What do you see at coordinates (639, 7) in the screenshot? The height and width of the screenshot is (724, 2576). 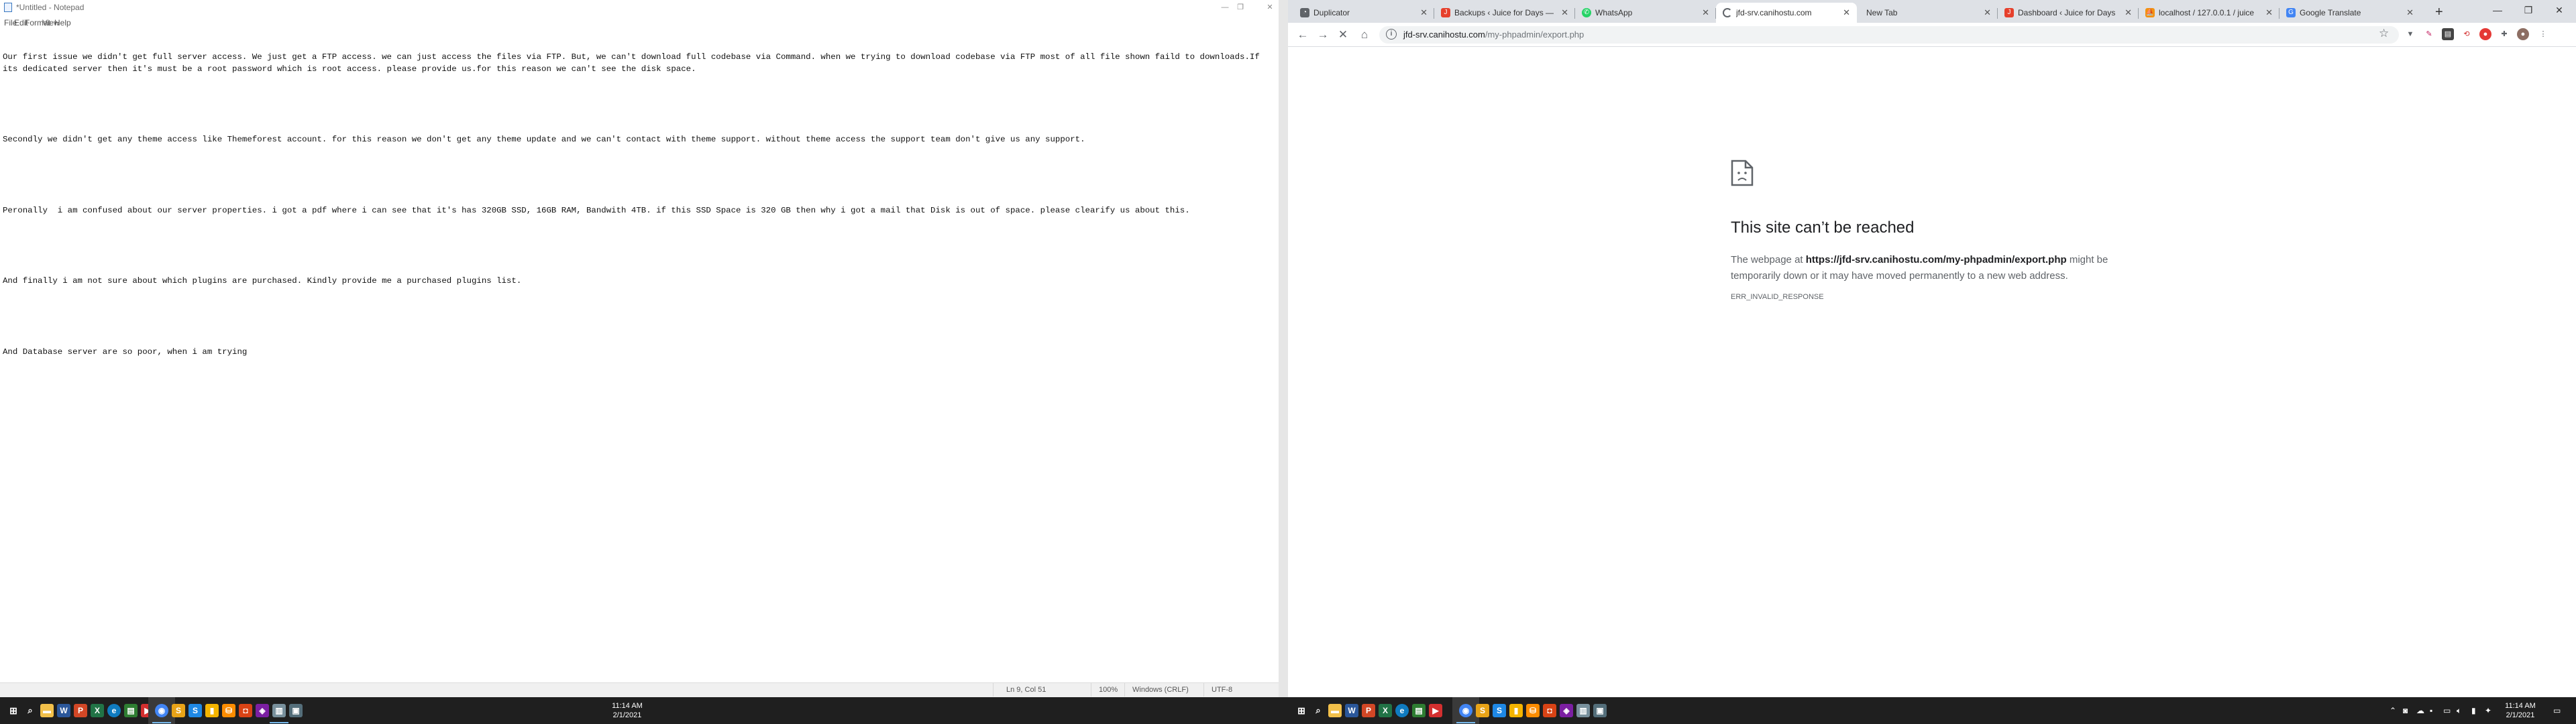 I see `notepad-titlebar` at bounding box center [639, 7].